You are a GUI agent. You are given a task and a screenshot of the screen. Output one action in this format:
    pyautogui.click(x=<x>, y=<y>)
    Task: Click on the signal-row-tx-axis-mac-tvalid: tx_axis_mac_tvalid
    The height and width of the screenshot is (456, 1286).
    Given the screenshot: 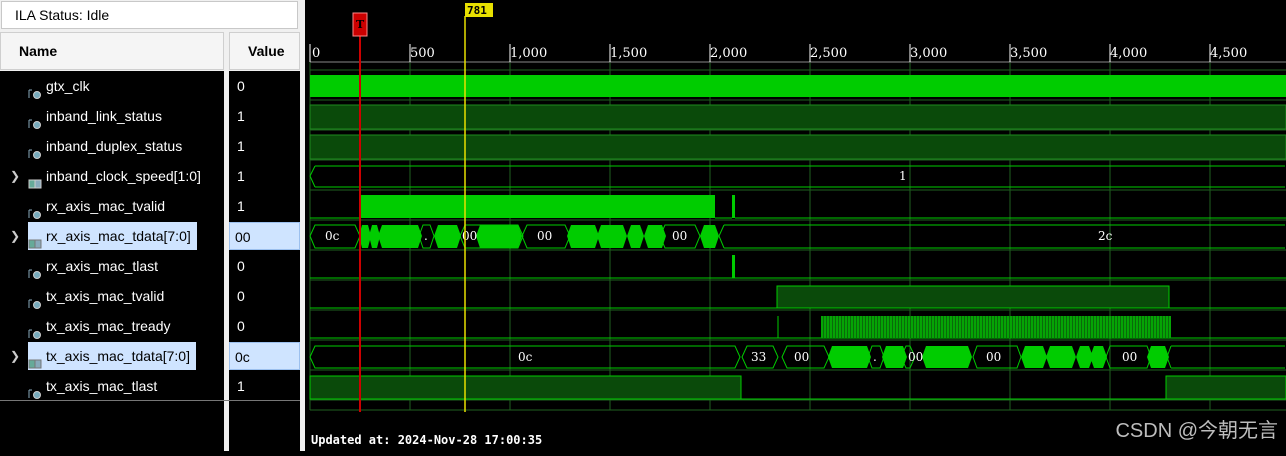 What is the action you would take?
    pyautogui.click(x=112, y=296)
    